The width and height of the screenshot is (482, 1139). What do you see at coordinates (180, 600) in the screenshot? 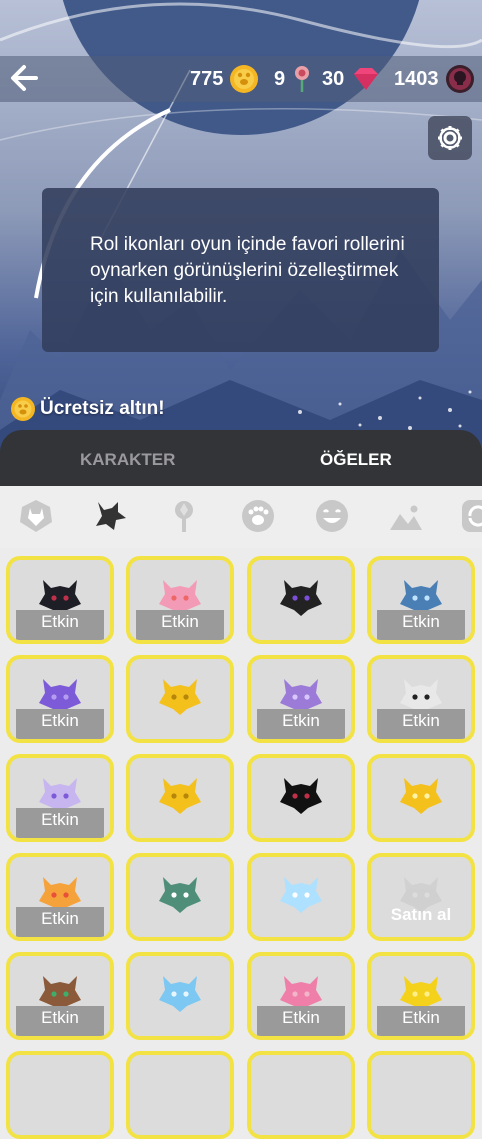
I see `item-wolf-pink-bandage: Etkin` at bounding box center [180, 600].